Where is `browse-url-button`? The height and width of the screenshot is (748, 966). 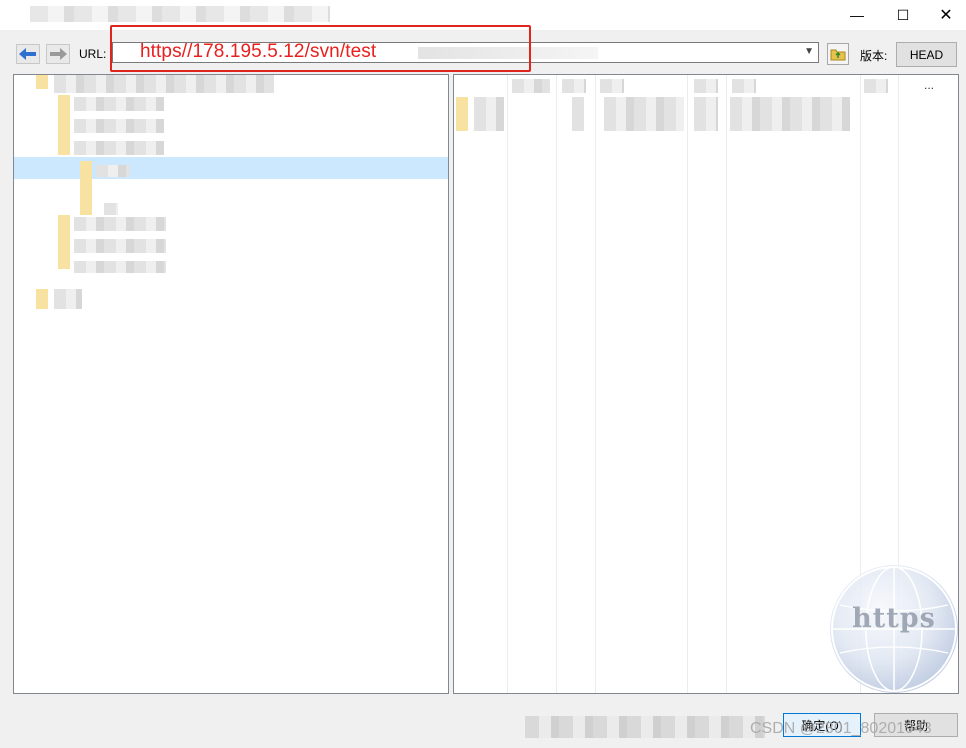
browse-url-button is located at coordinates (838, 54).